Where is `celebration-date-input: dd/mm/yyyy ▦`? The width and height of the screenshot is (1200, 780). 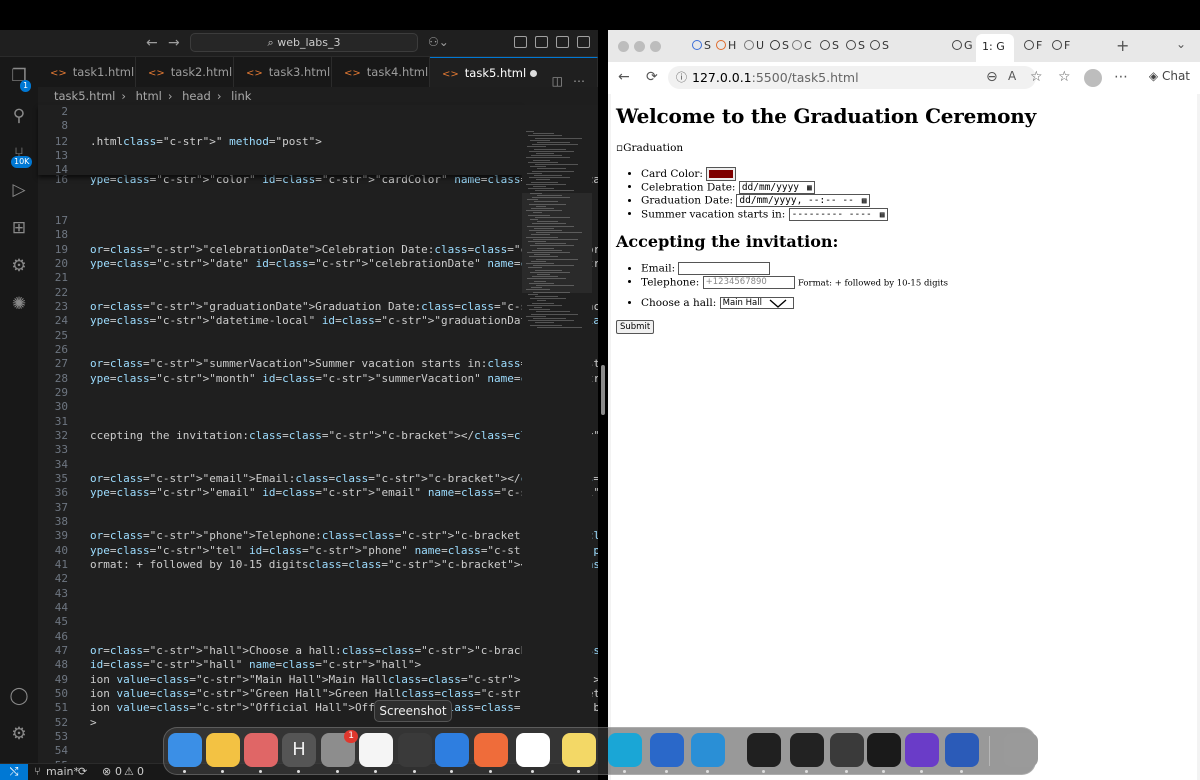
celebration-date-input: dd/mm/yyyy ▦ is located at coordinates (776, 187).